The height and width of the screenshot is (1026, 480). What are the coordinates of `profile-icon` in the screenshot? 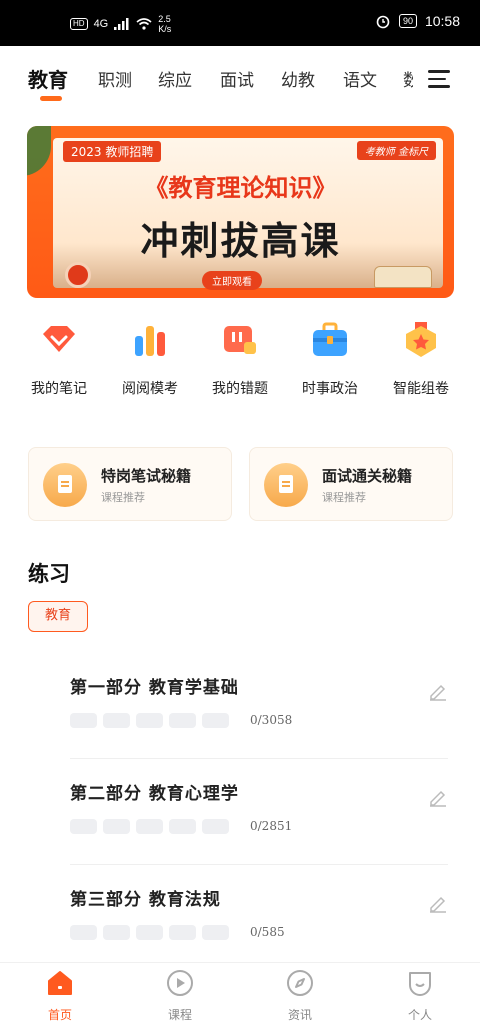 It's located at (420, 983).